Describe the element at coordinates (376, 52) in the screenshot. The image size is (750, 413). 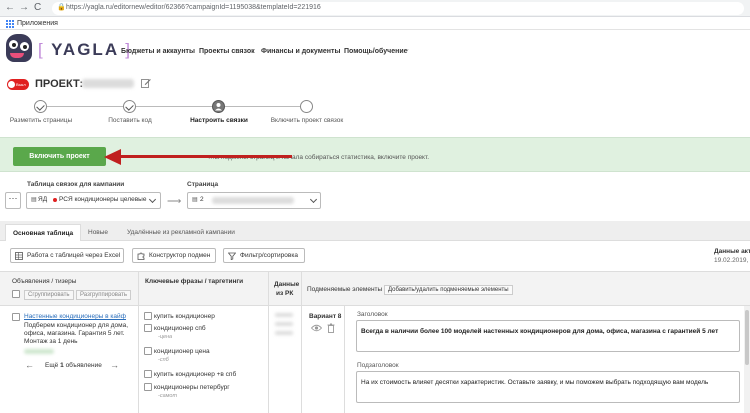
I see `nav-help: Помощь/обучение` at that location.